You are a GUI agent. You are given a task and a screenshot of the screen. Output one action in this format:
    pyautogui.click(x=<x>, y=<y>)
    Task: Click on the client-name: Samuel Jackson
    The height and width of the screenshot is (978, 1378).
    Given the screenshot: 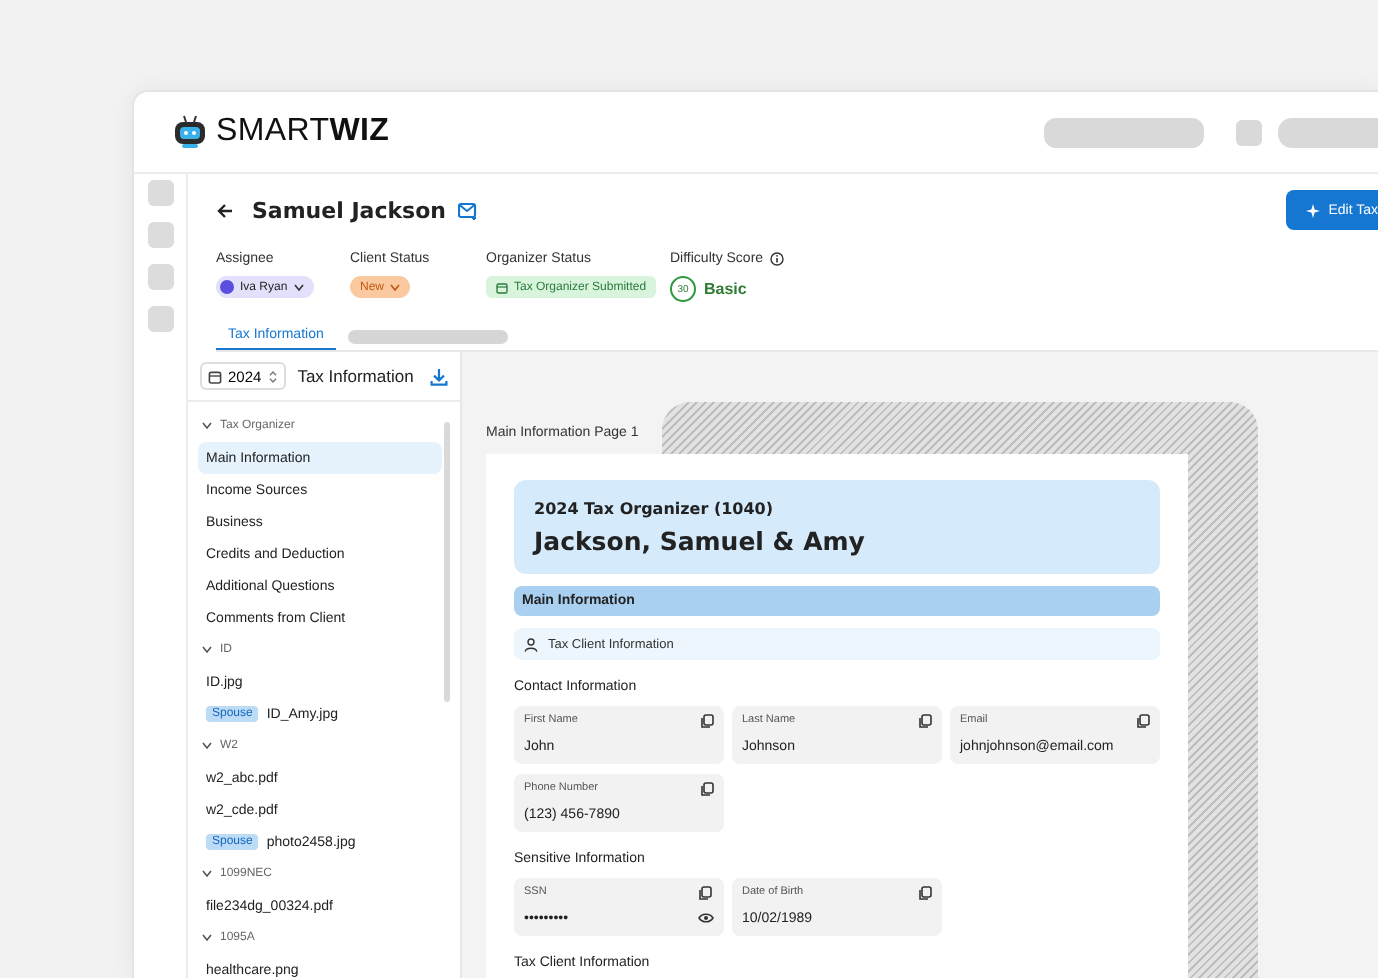 What is the action you would take?
    pyautogui.click(x=349, y=210)
    